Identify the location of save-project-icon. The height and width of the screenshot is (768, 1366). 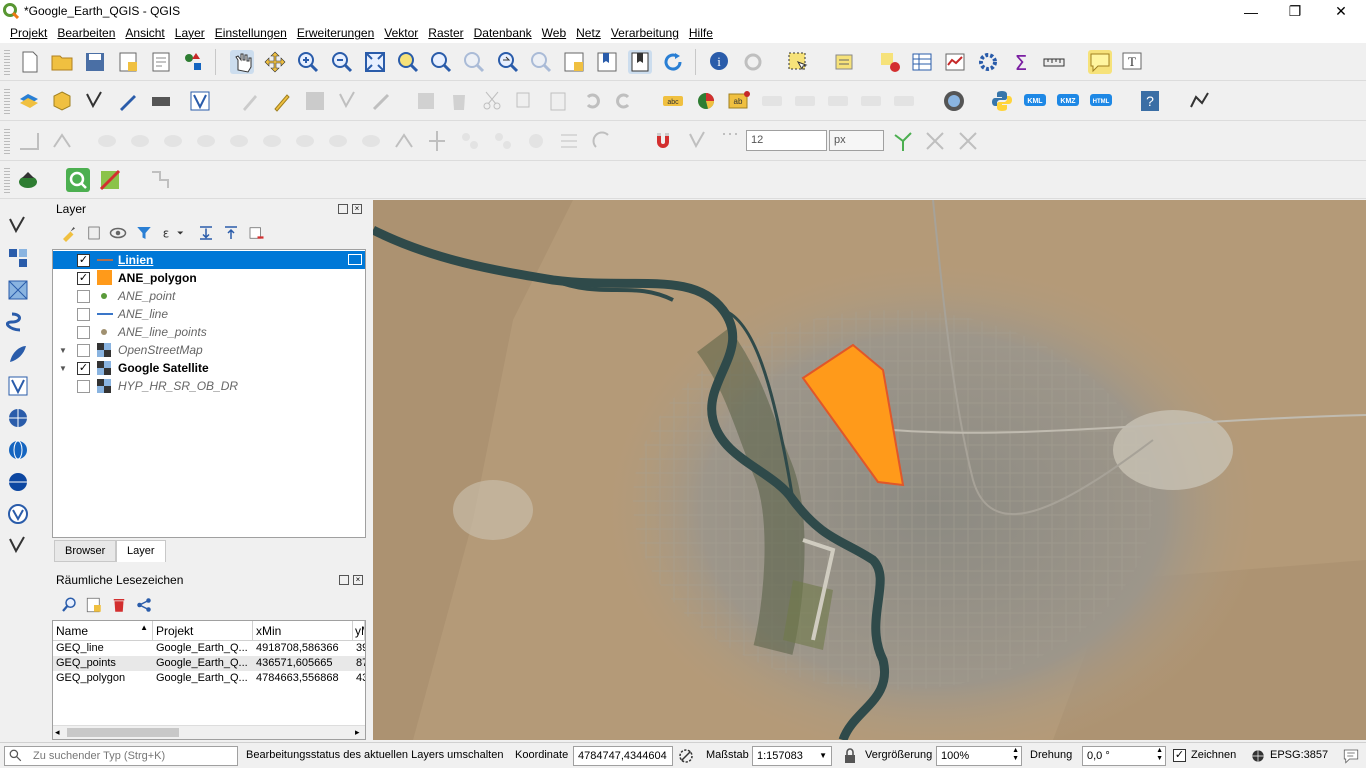
(95, 62).